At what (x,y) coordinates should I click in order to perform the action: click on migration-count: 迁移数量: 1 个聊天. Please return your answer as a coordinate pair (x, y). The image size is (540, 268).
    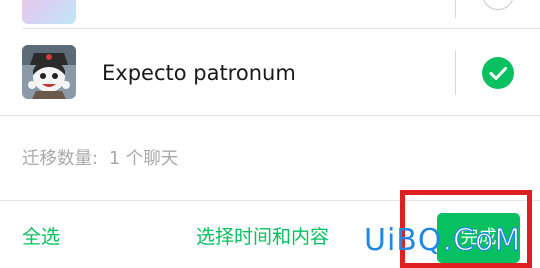
    Looking at the image, I should click on (100, 159).